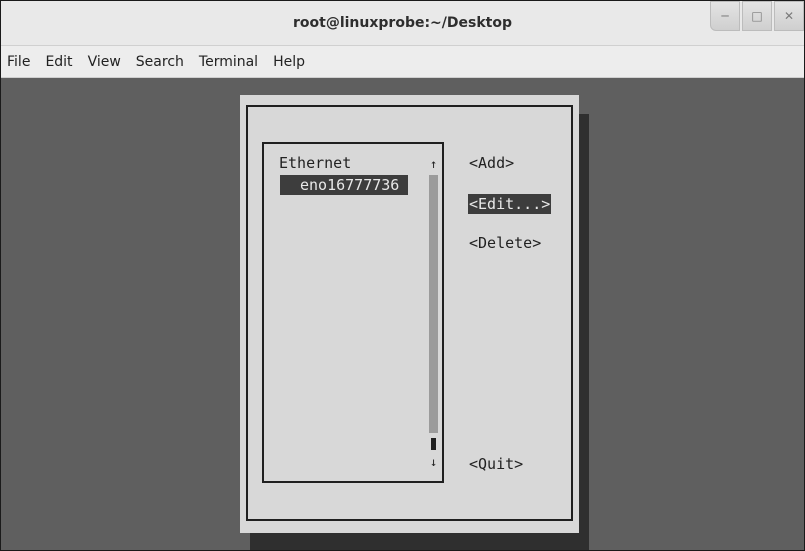 Image resolution: width=805 pixels, height=551 pixels. I want to click on title-bar: root@linuxprobe:~/Desktop ─ □ ✕, so click(402, 23).